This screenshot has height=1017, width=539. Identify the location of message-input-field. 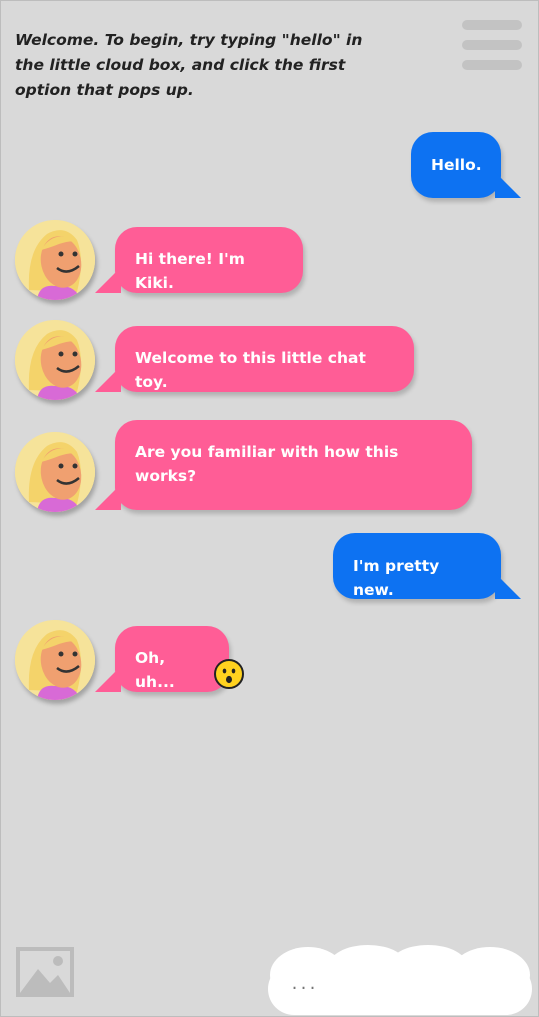
(400, 984).